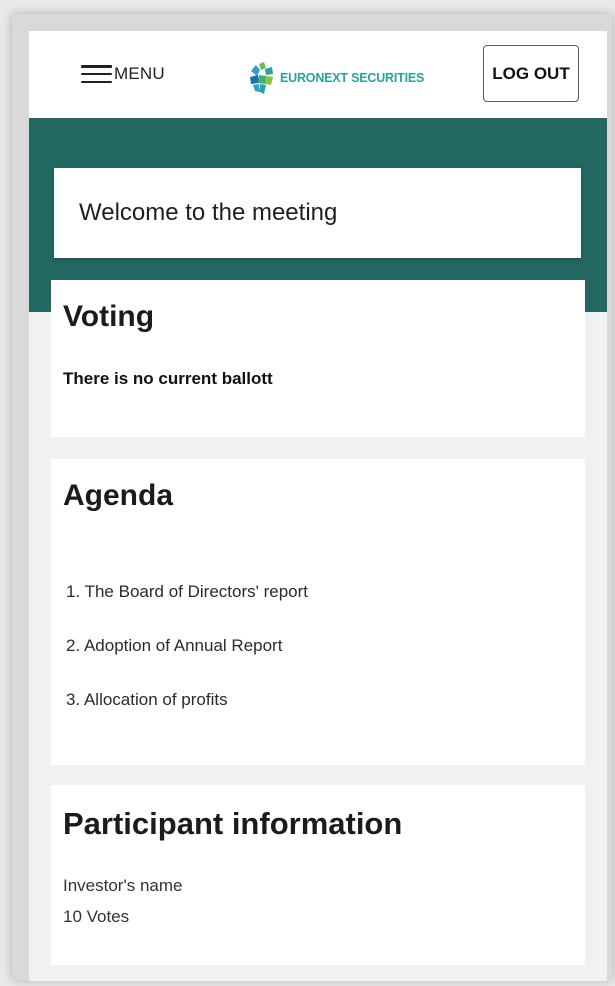 This screenshot has height=986, width=615. Describe the element at coordinates (147, 699) in the screenshot. I see `agenda-item: 3. Allocation of profits` at that location.